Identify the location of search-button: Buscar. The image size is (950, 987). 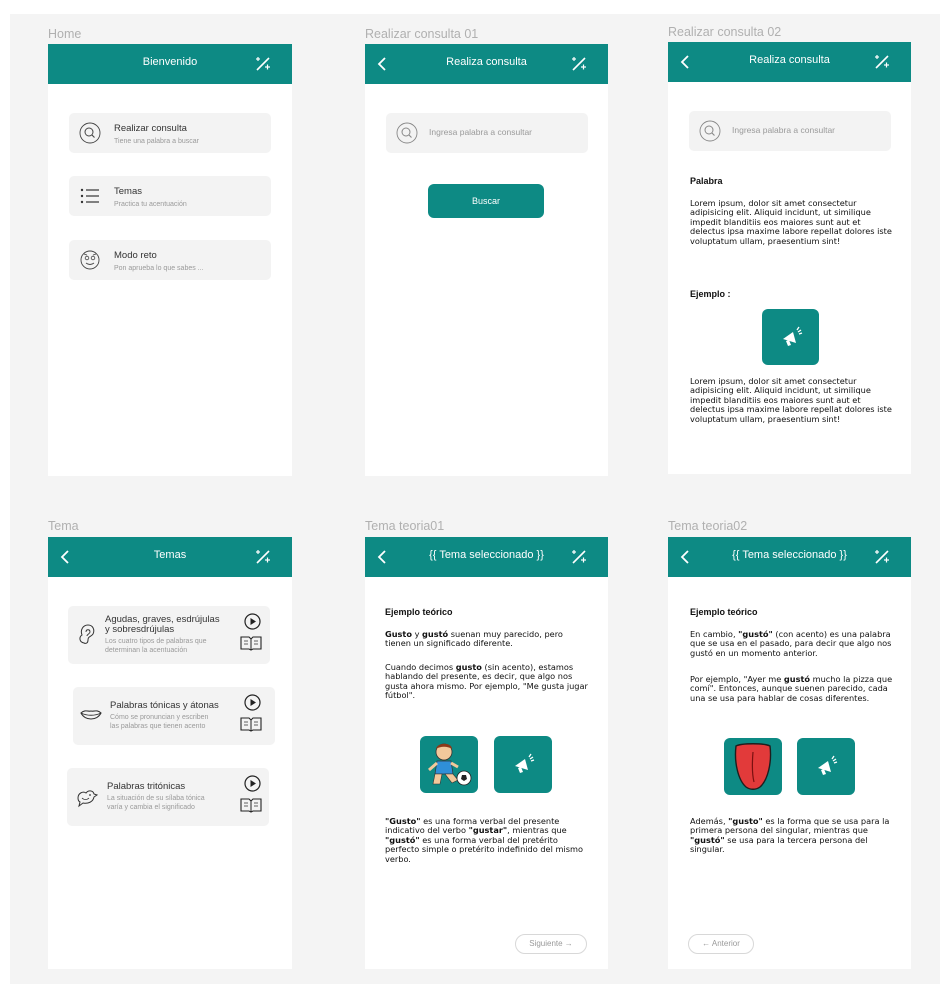
(486, 201).